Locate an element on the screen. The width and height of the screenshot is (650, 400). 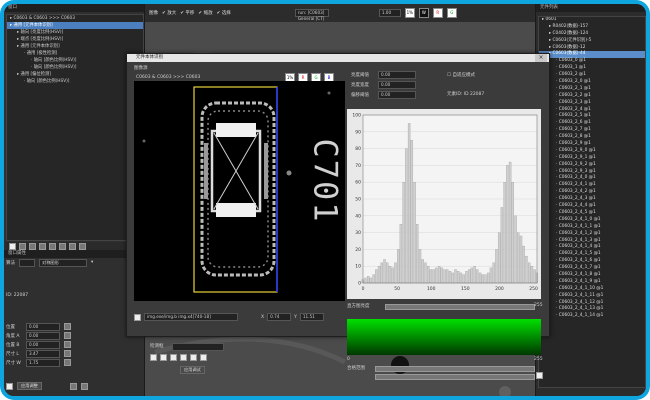
list-item: · C0603_2_4_1_10 @1 is located at coordinates (592, 289).